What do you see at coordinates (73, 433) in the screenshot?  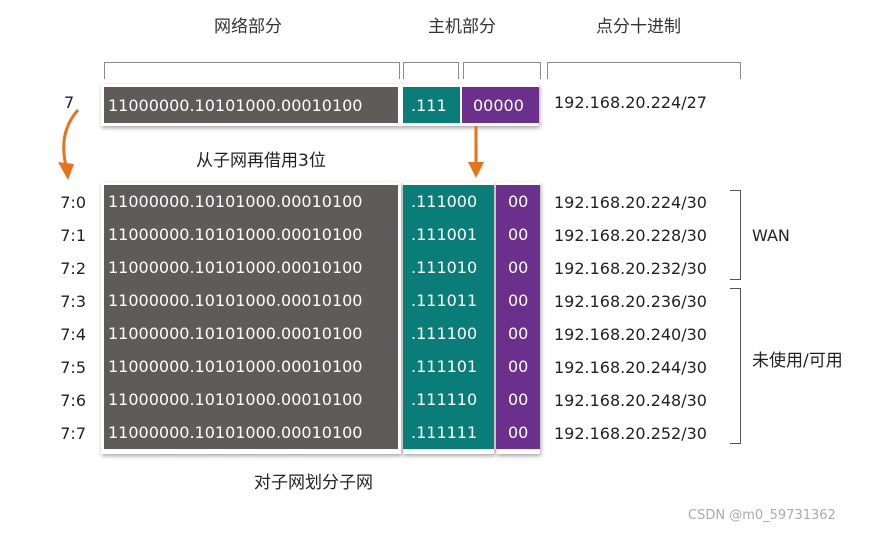 I see `row-label: 7:7` at bounding box center [73, 433].